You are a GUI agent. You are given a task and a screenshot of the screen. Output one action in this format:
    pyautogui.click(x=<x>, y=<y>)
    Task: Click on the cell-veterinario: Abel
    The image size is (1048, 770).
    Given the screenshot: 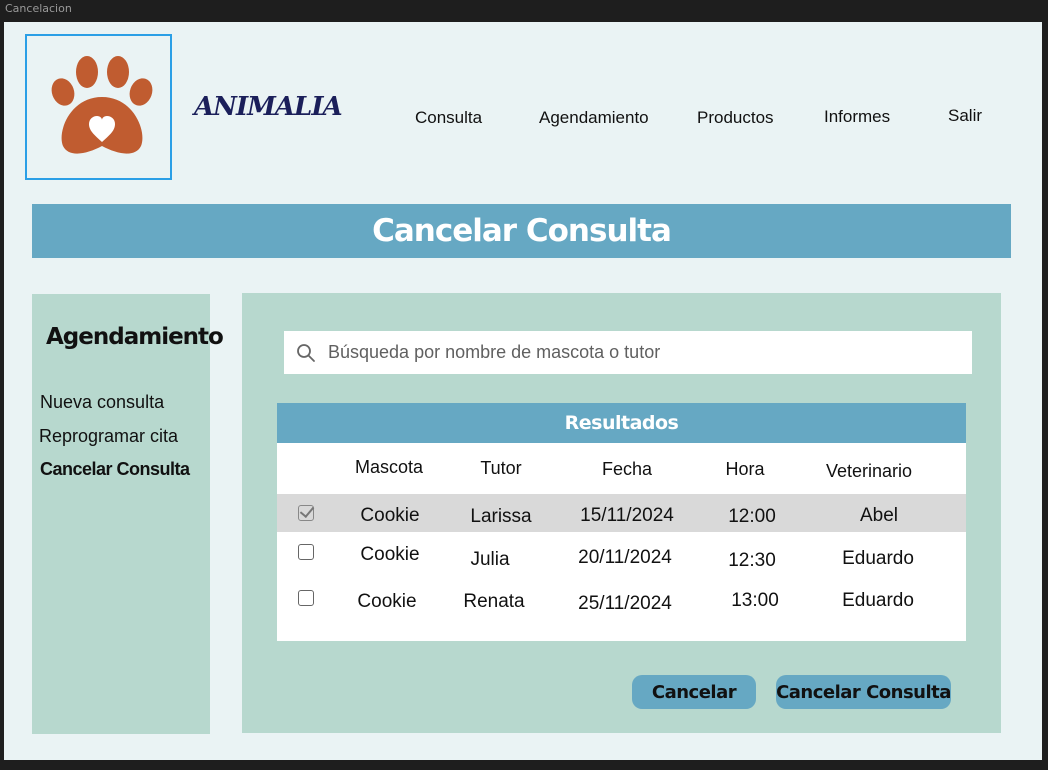 What is the action you would take?
    pyautogui.click(x=879, y=515)
    